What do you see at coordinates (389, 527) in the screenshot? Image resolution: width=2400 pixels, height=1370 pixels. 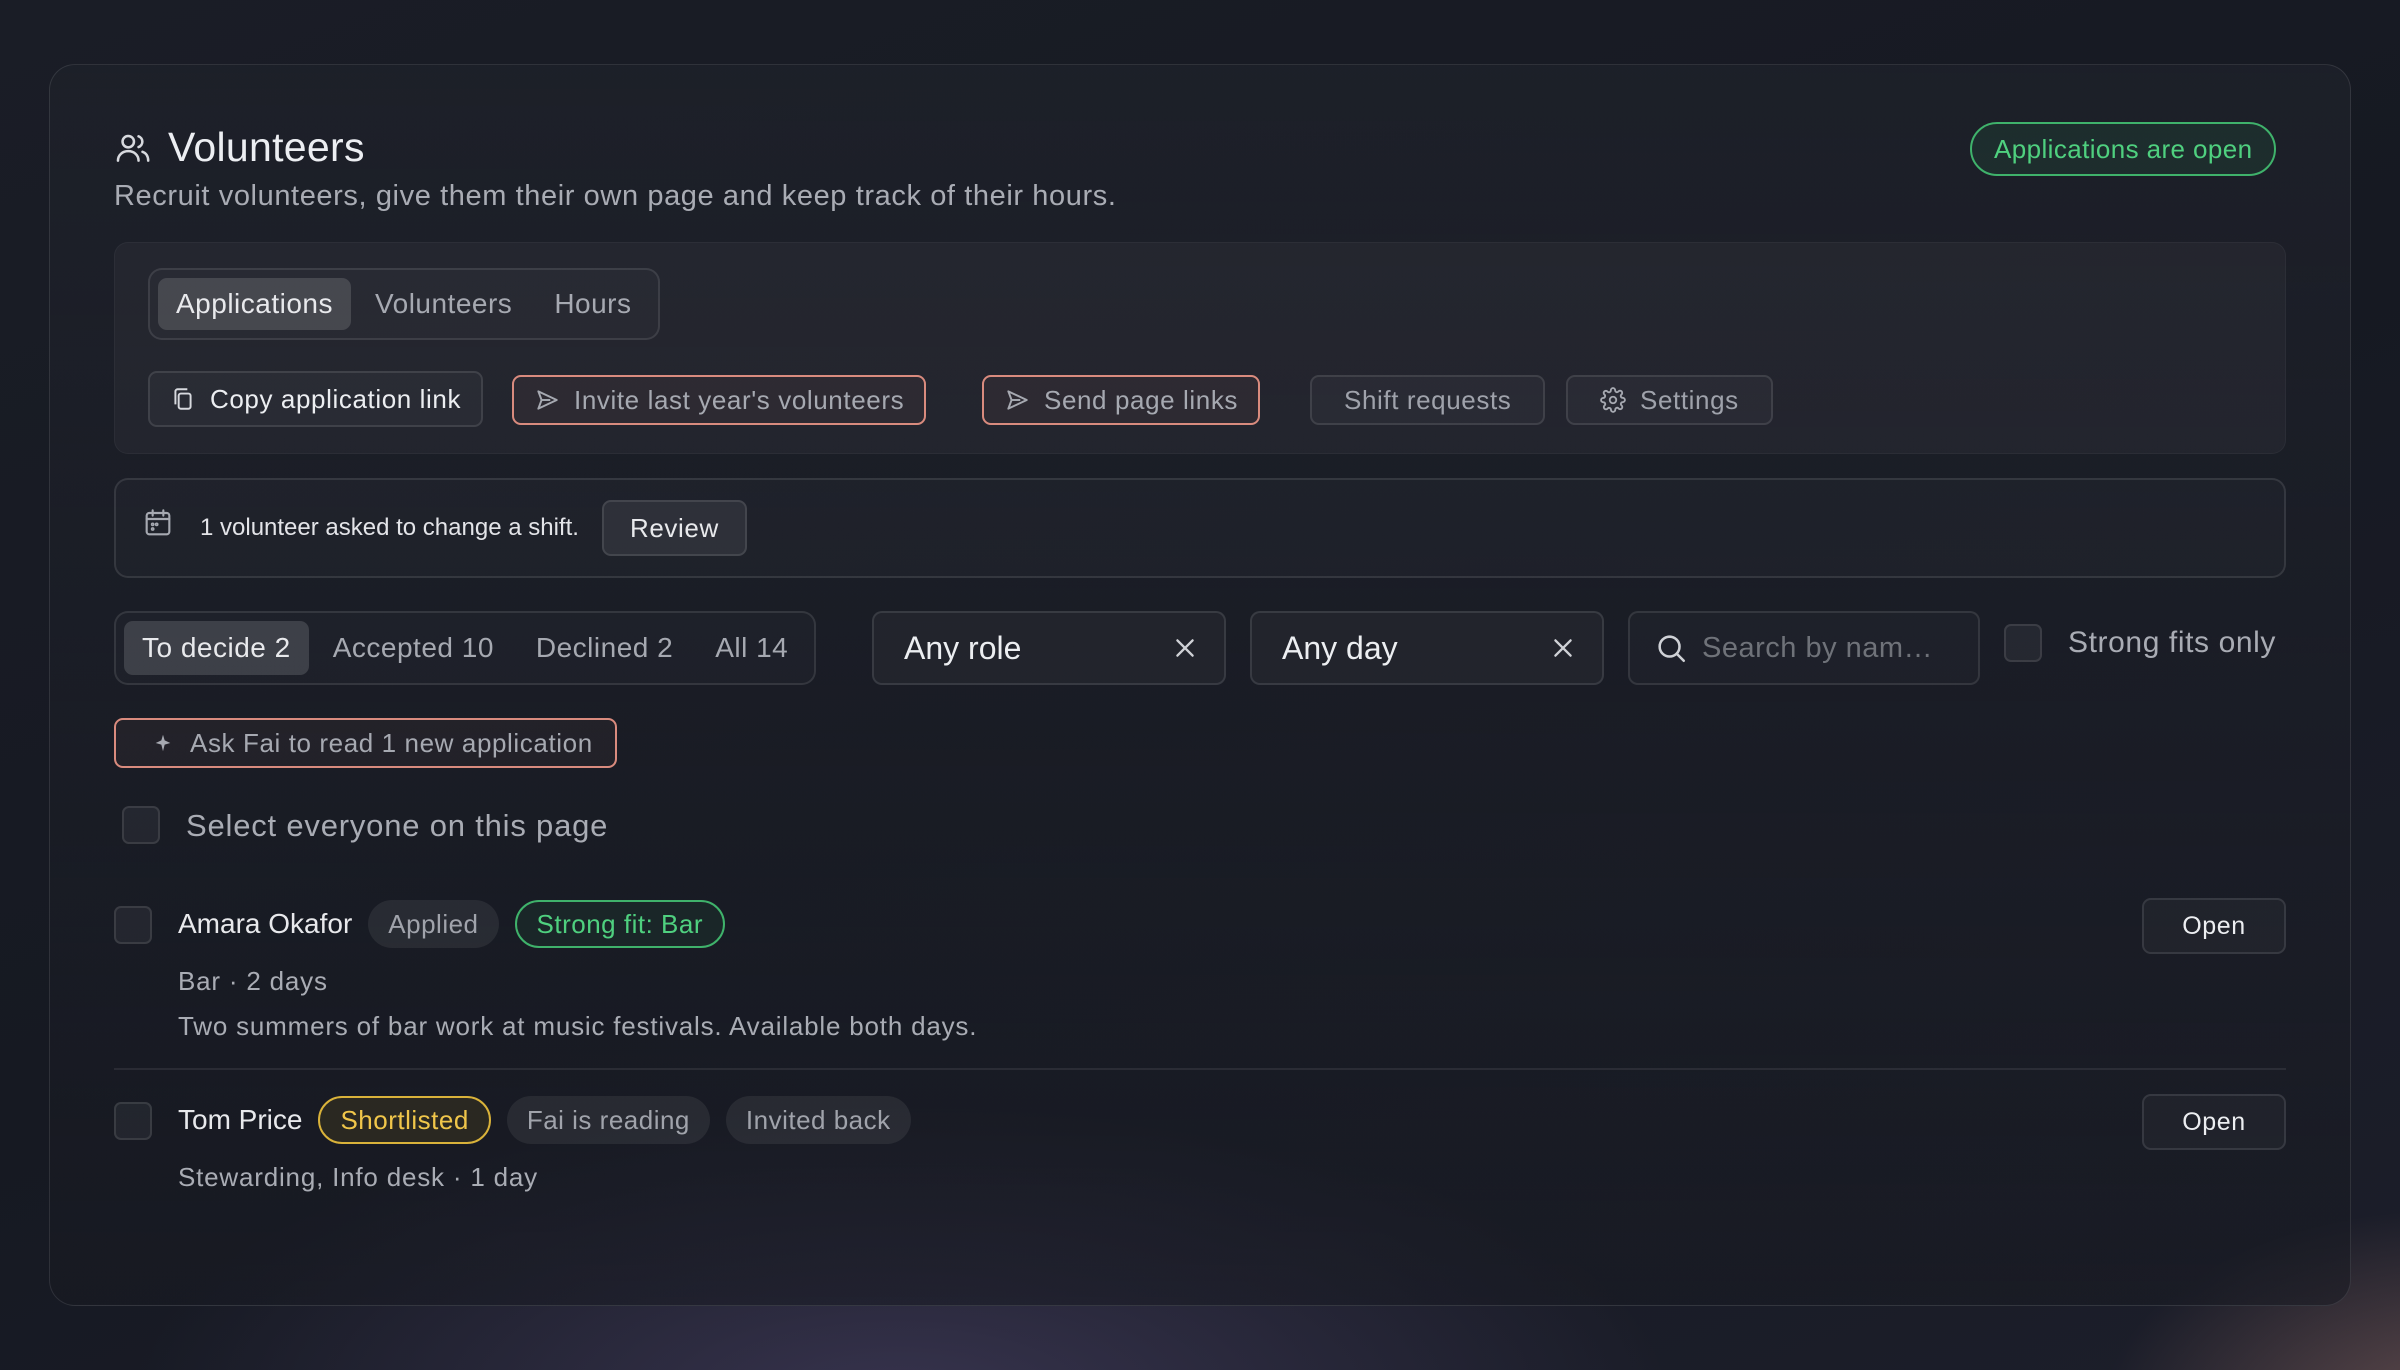 I see `shift-change-notice-text: 1 volunteer asked to change a shift.` at bounding box center [389, 527].